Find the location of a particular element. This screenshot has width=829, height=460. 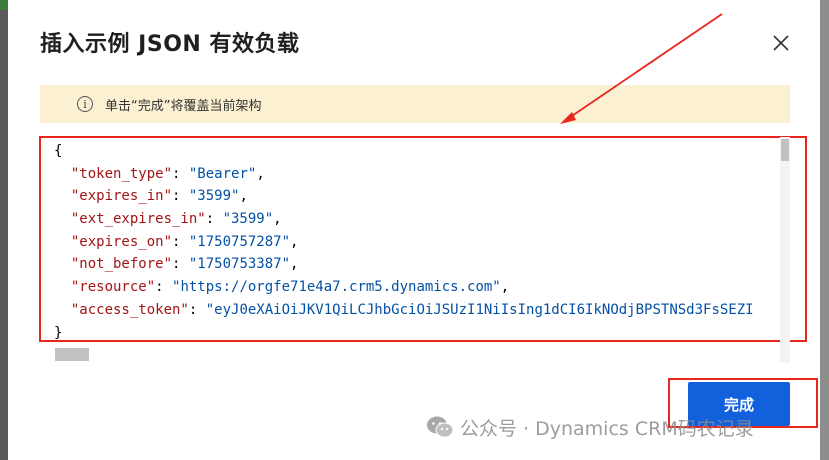

vertical-scrollbar-thumb is located at coordinates (785, 150).